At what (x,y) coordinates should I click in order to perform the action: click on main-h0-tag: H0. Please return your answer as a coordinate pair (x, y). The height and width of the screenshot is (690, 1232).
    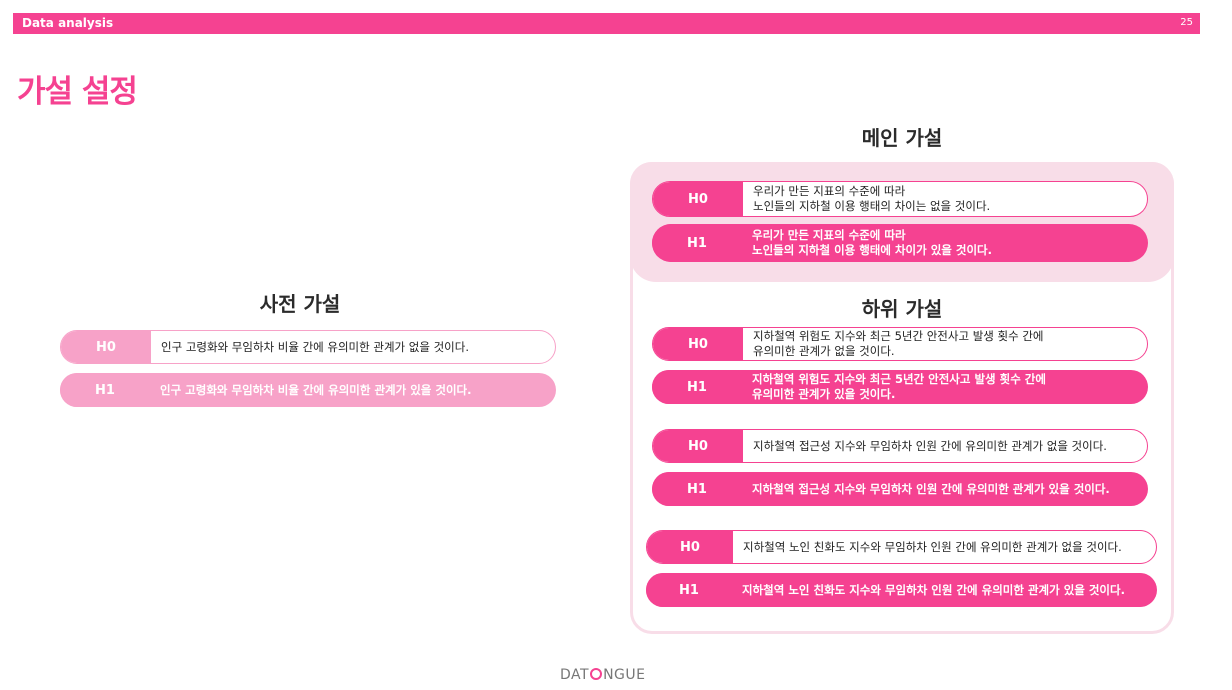
    Looking at the image, I should click on (698, 199).